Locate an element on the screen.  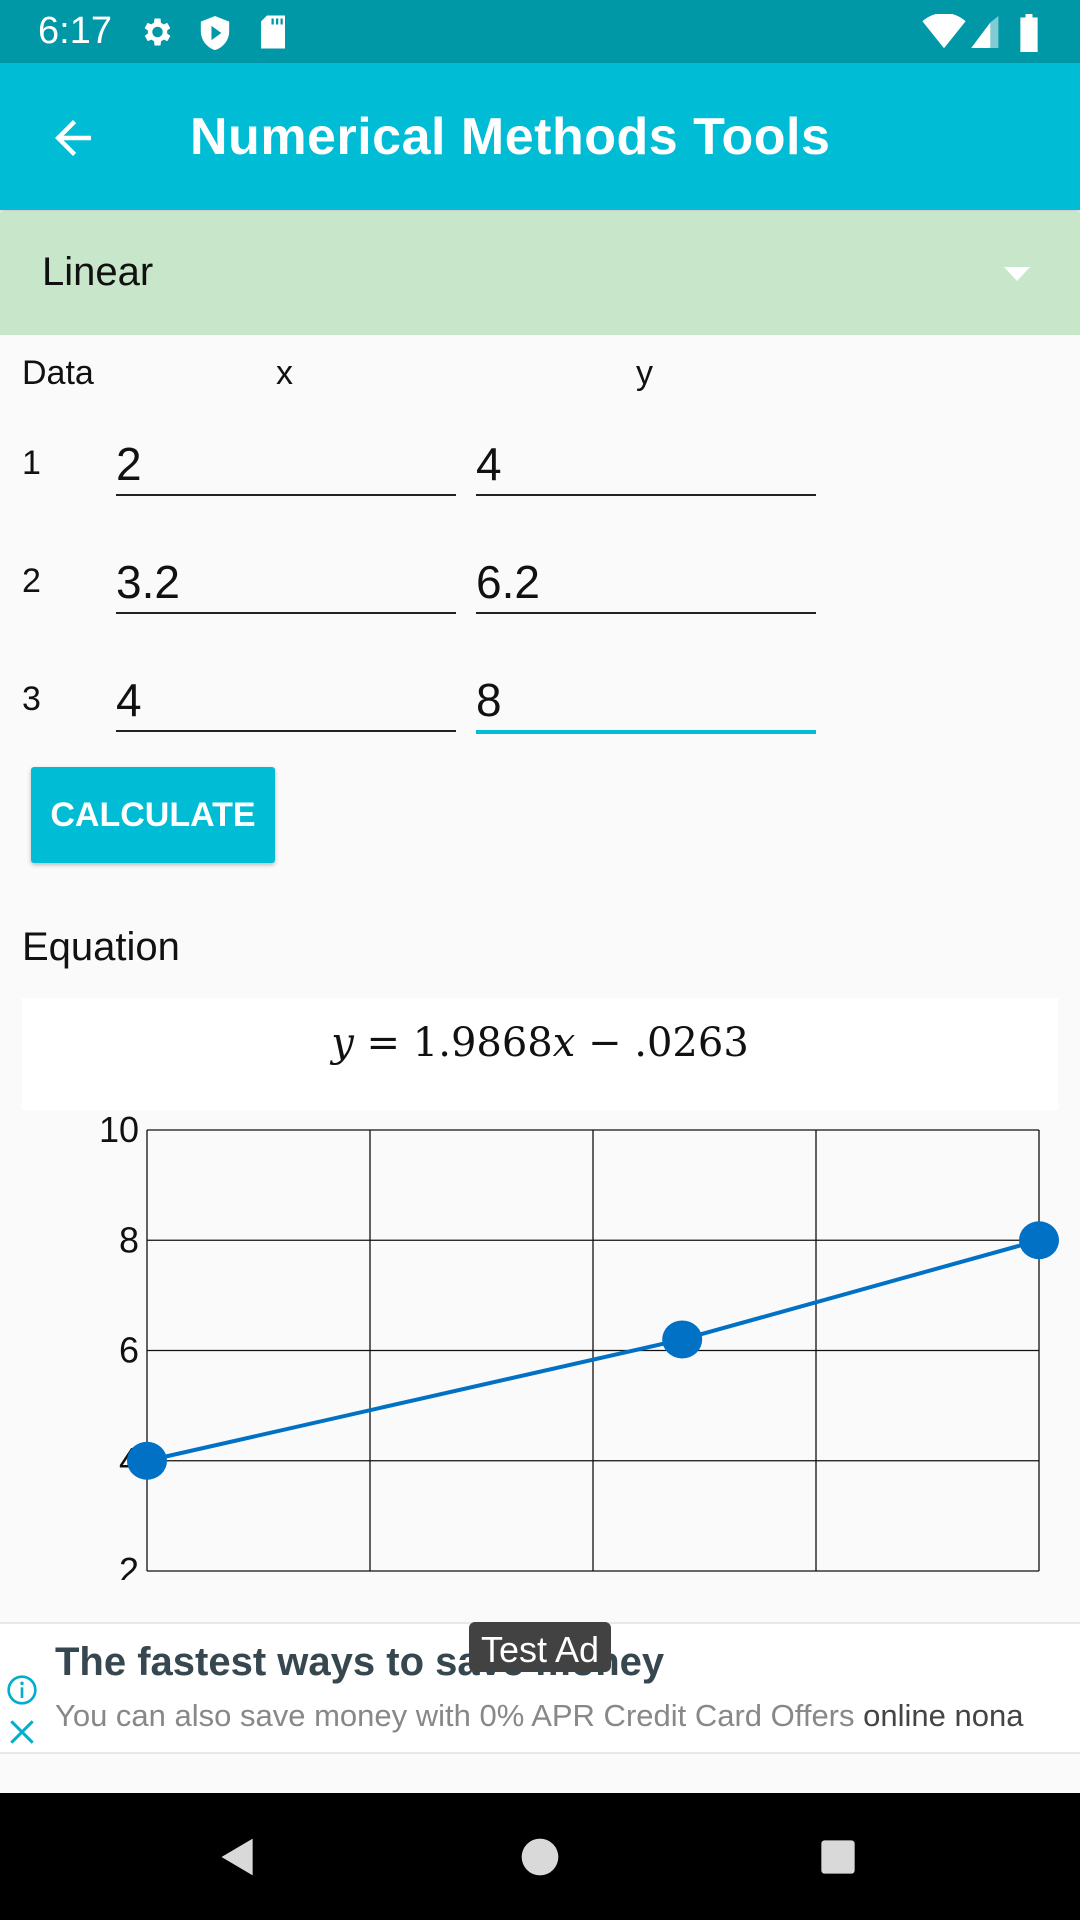
y-tick-label: 2 is located at coordinates (129, 1565).